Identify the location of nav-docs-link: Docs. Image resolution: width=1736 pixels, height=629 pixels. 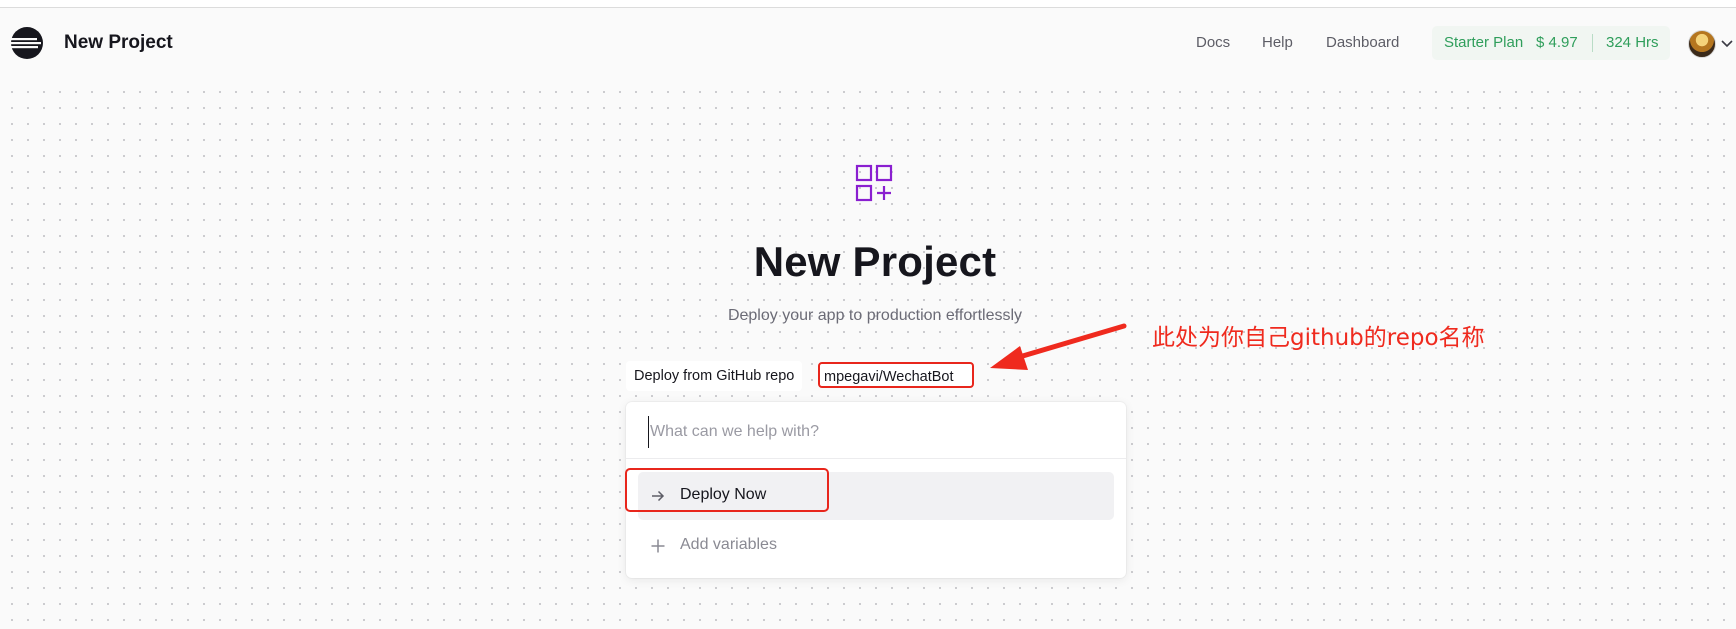
(1213, 42).